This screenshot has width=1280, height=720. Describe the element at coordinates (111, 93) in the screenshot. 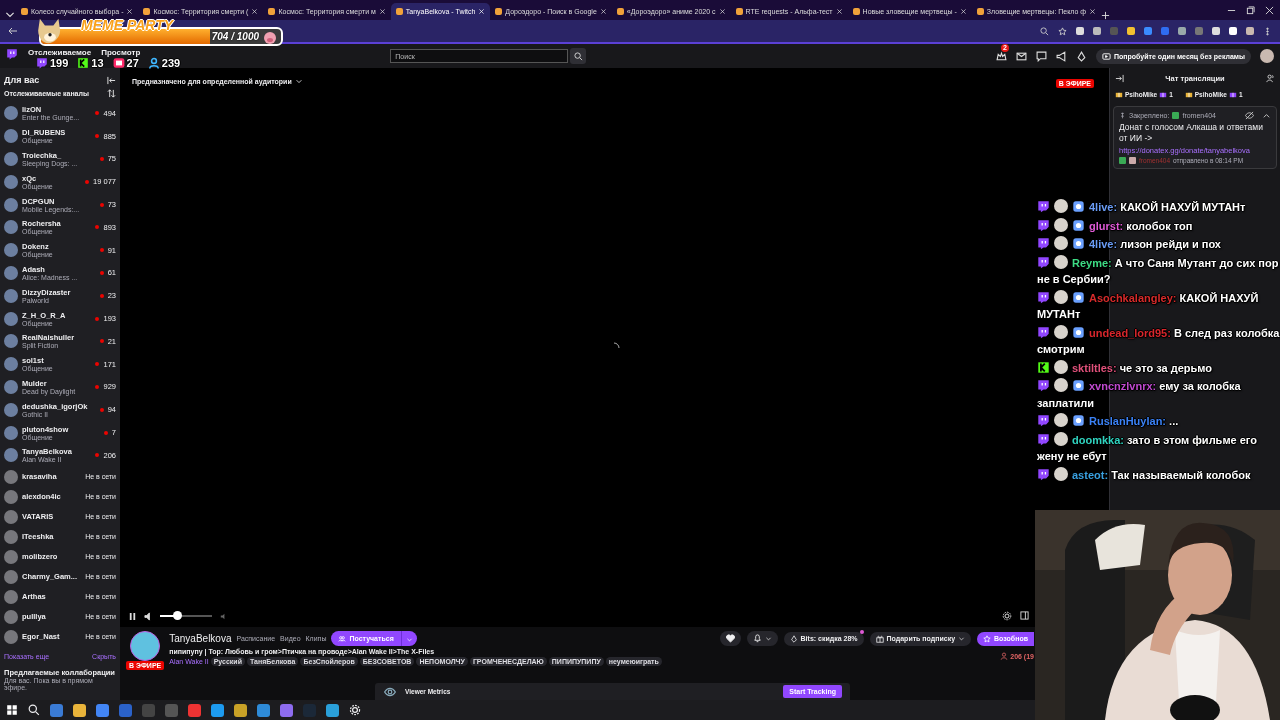

I see `sort-icon` at that location.